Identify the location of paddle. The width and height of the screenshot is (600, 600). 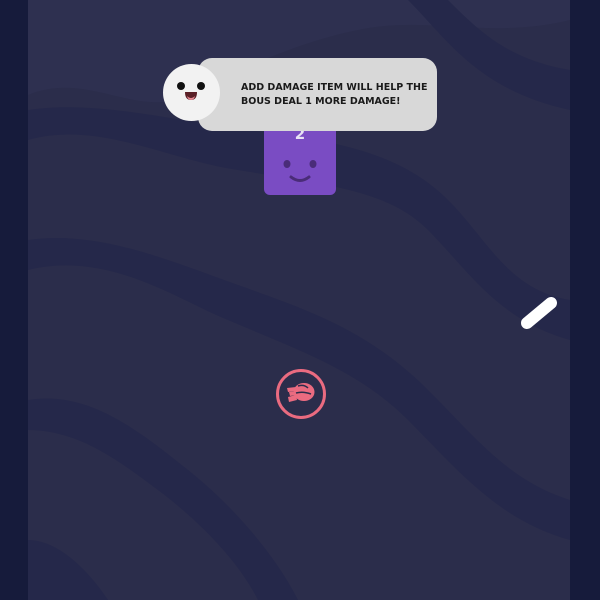
(539, 313).